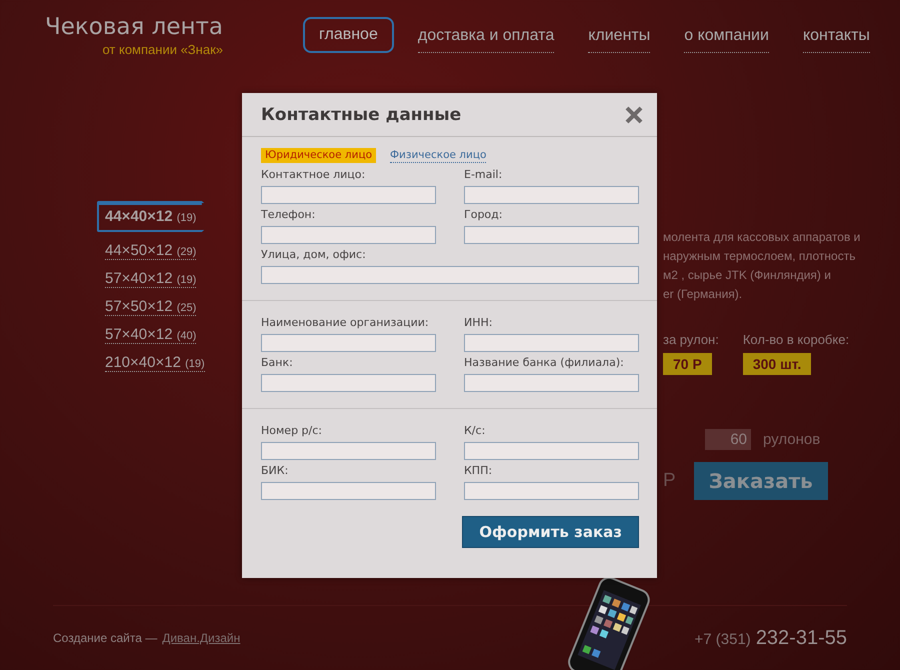 Image resolution: width=900 pixels, height=670 pixels. What do you see at coordinates (345, 322) in the screenshot?
I see `field-label: Наименование организации:` at bounding box center [345, 322].